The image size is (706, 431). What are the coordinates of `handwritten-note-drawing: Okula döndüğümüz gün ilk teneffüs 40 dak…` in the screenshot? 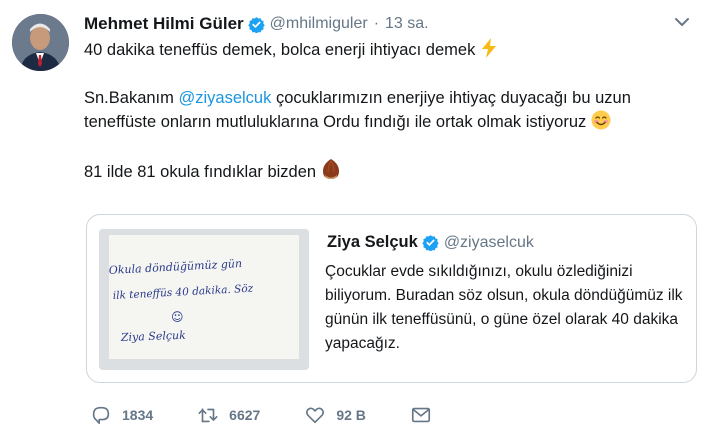 It's located at (204, 299).